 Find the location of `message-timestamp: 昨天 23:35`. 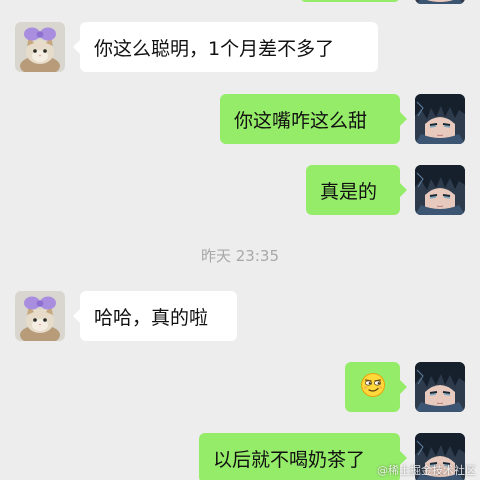

message-timestamp: 昨天 23:35 is located at coordinates (240, 256).